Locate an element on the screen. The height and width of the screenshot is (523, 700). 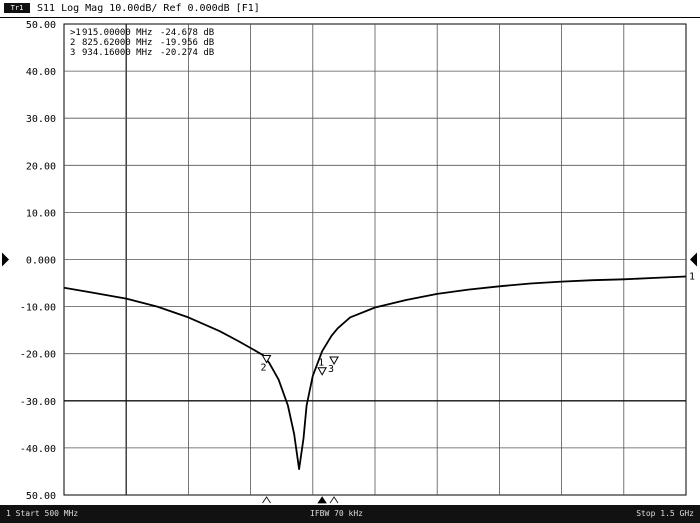
marker-label: 3 is located at coordinates (331, 369).